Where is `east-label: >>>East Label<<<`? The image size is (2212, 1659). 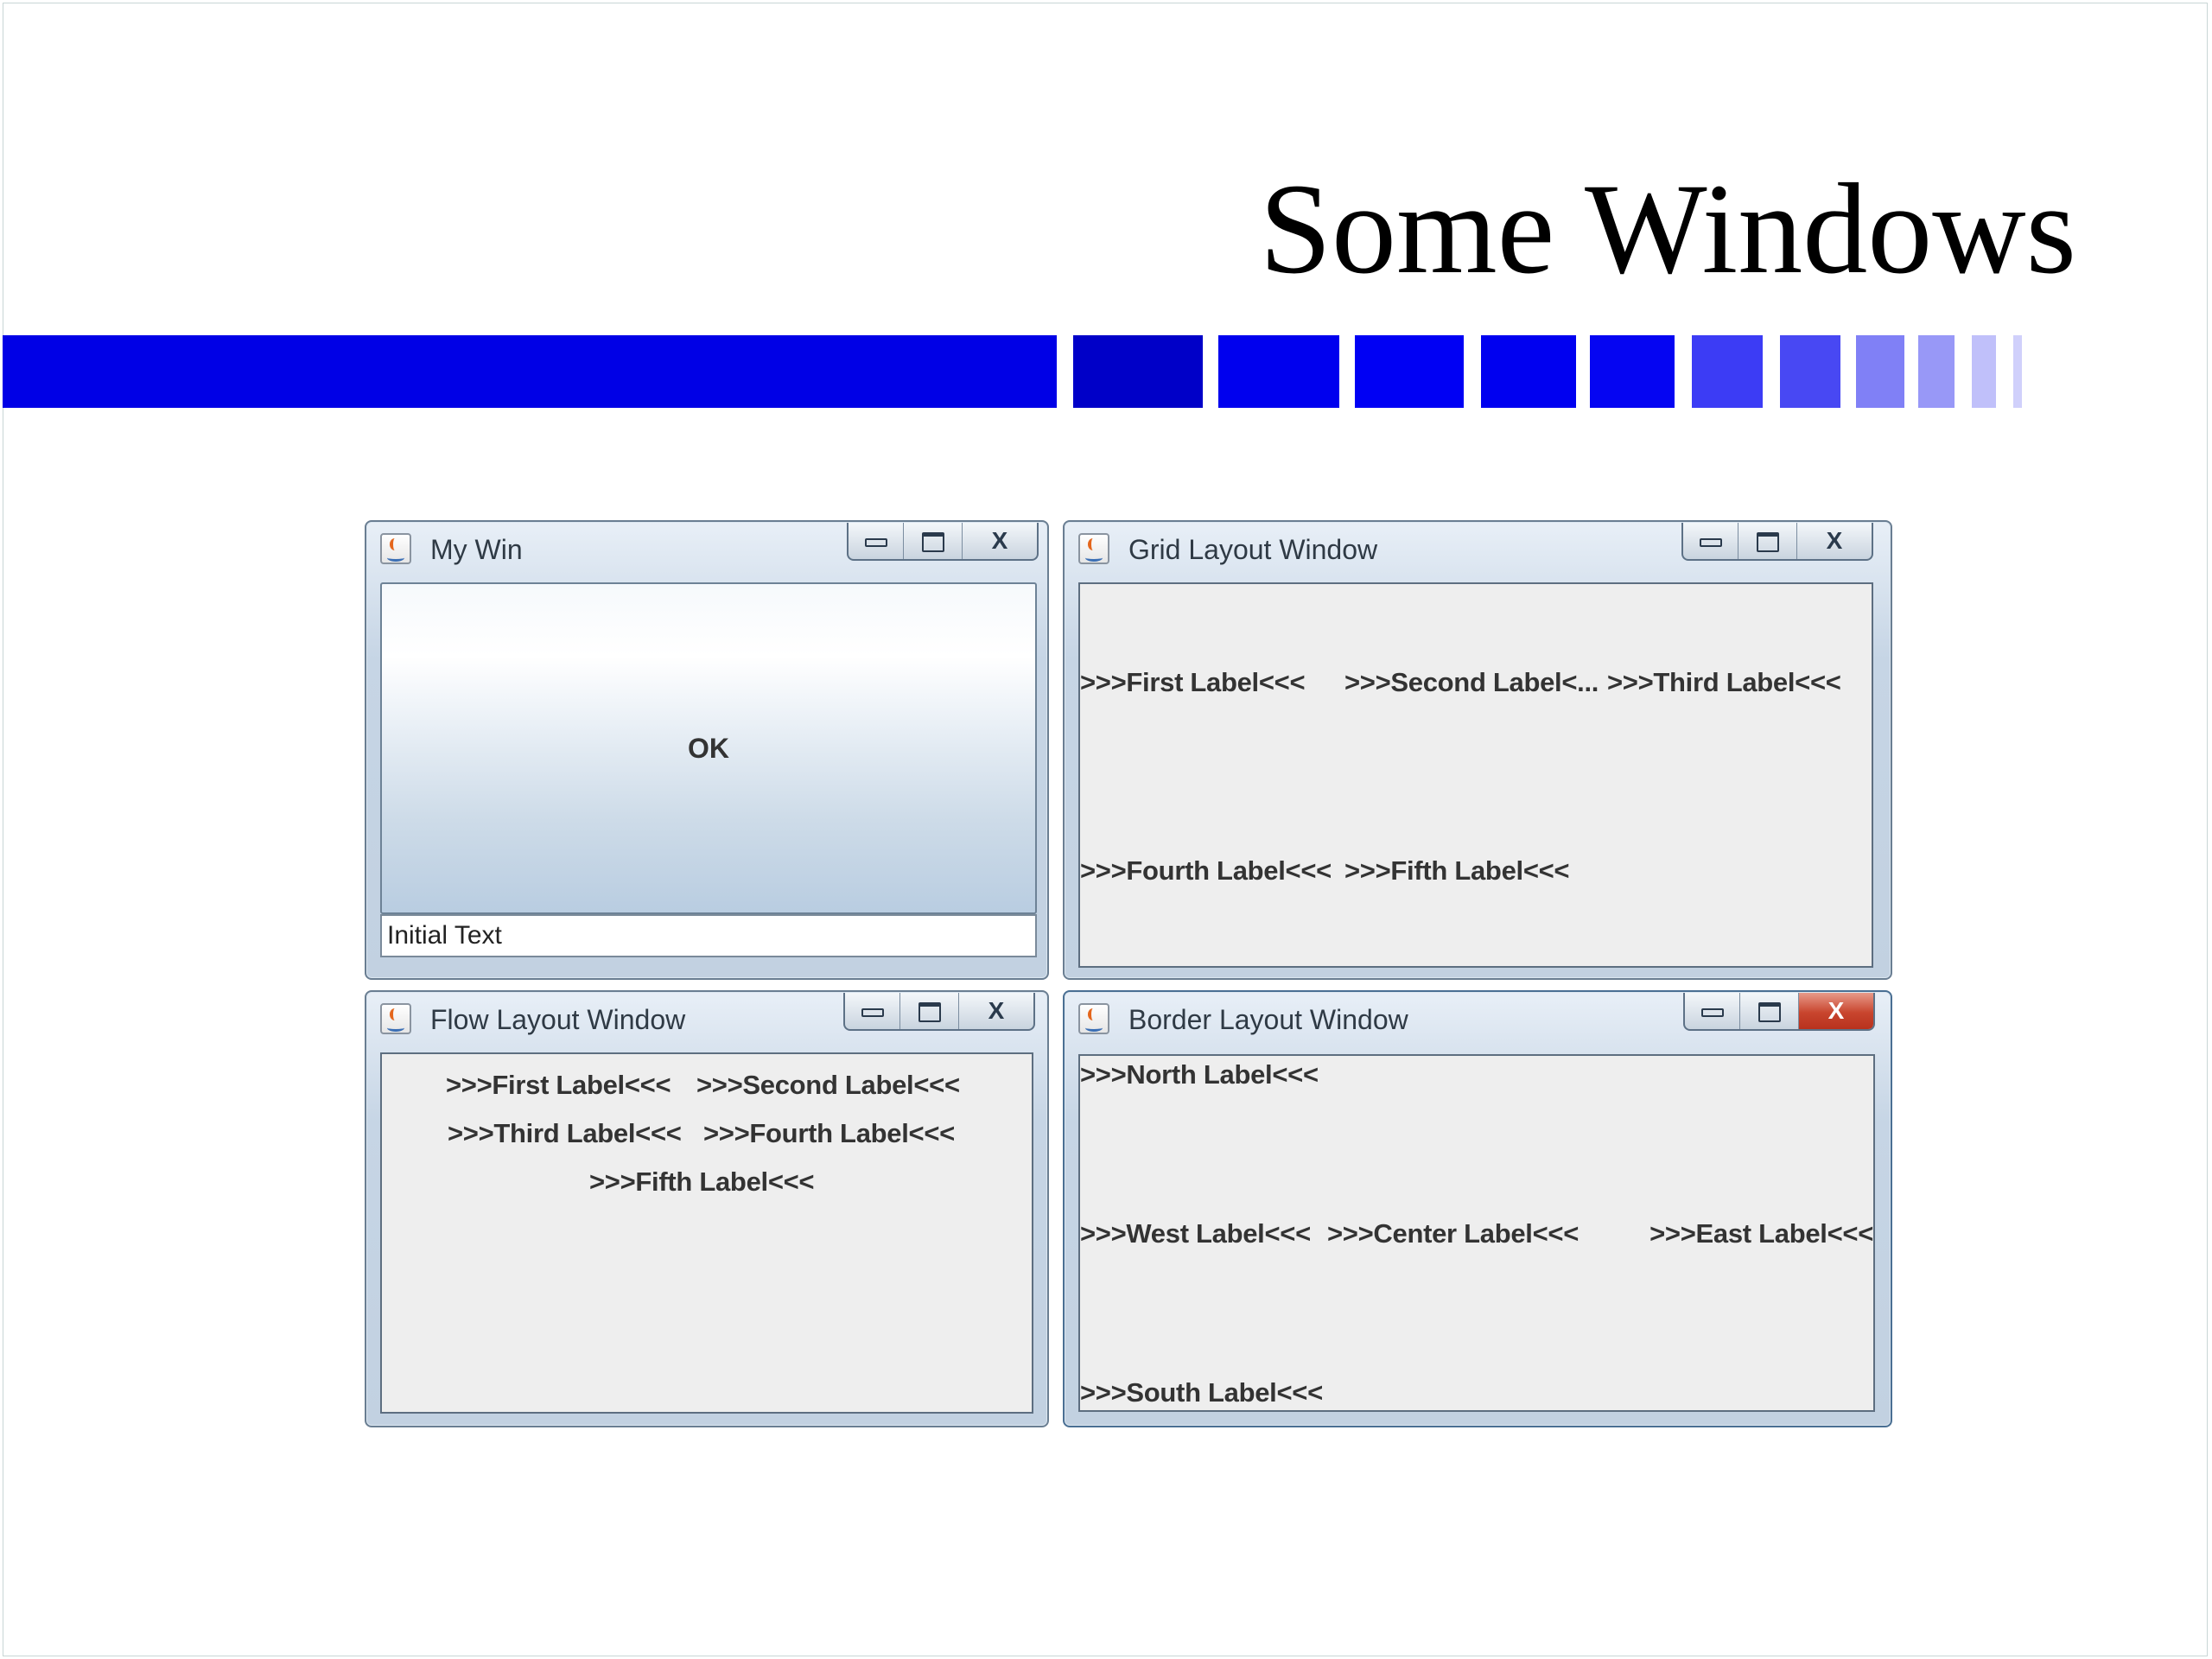 east-label: >>>East Label<<< is located at coordinates (1761, 1233).